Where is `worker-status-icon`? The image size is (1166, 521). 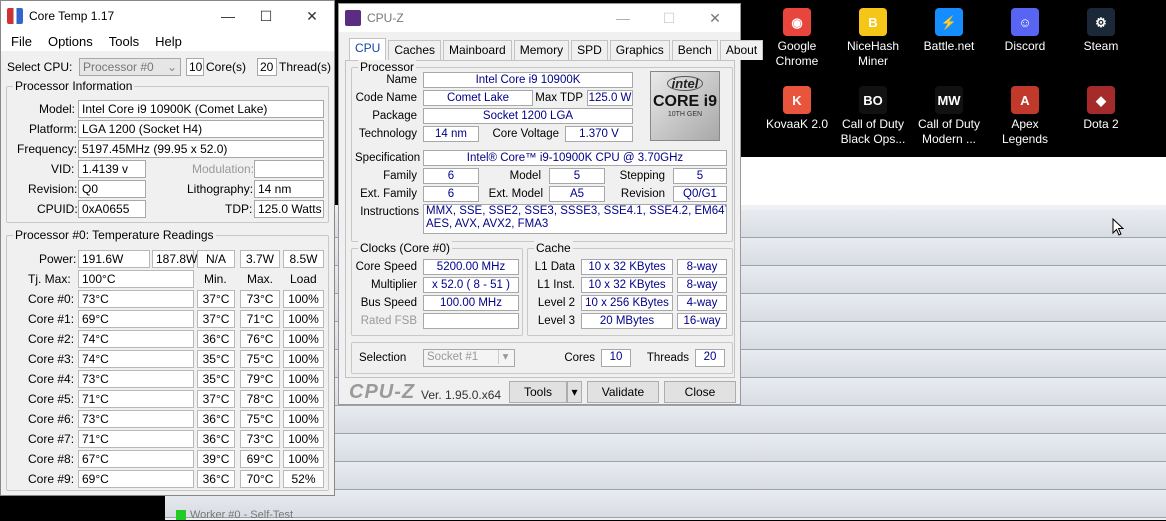 worker-status-icon is located at coordinates (181, 515).